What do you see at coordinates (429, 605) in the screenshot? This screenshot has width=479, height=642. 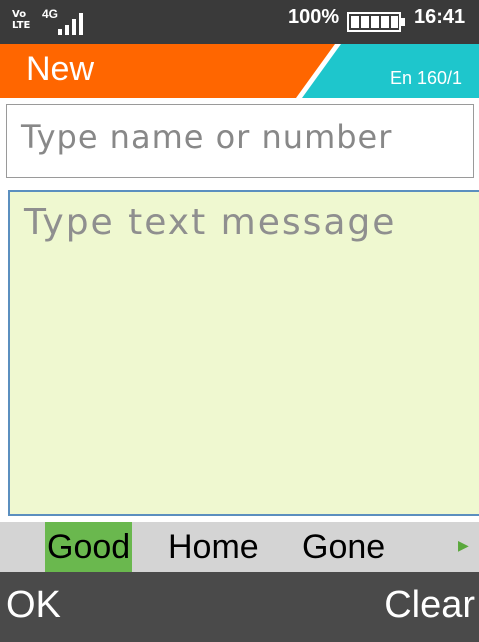 I see `clear-softkey: Clear` at bounding box center [429, 605].